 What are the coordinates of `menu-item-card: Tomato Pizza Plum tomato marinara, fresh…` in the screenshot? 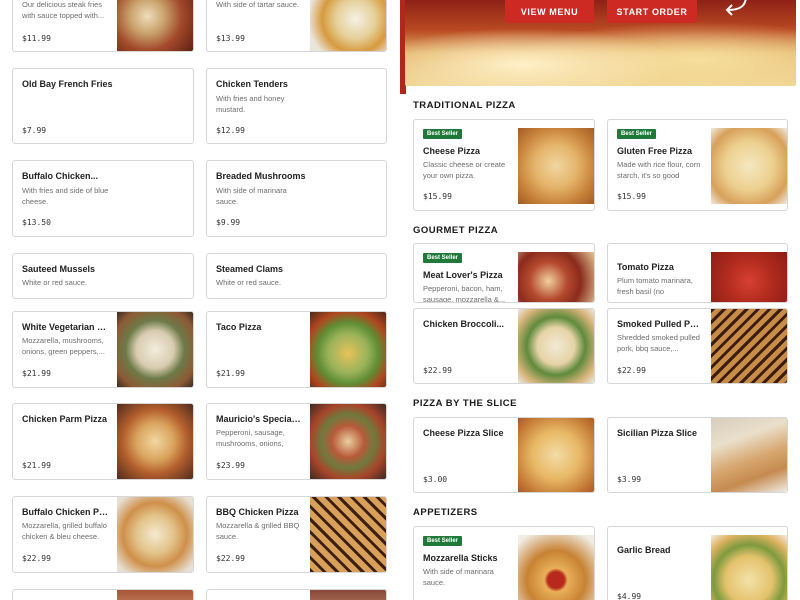 It's located at (697, 273).